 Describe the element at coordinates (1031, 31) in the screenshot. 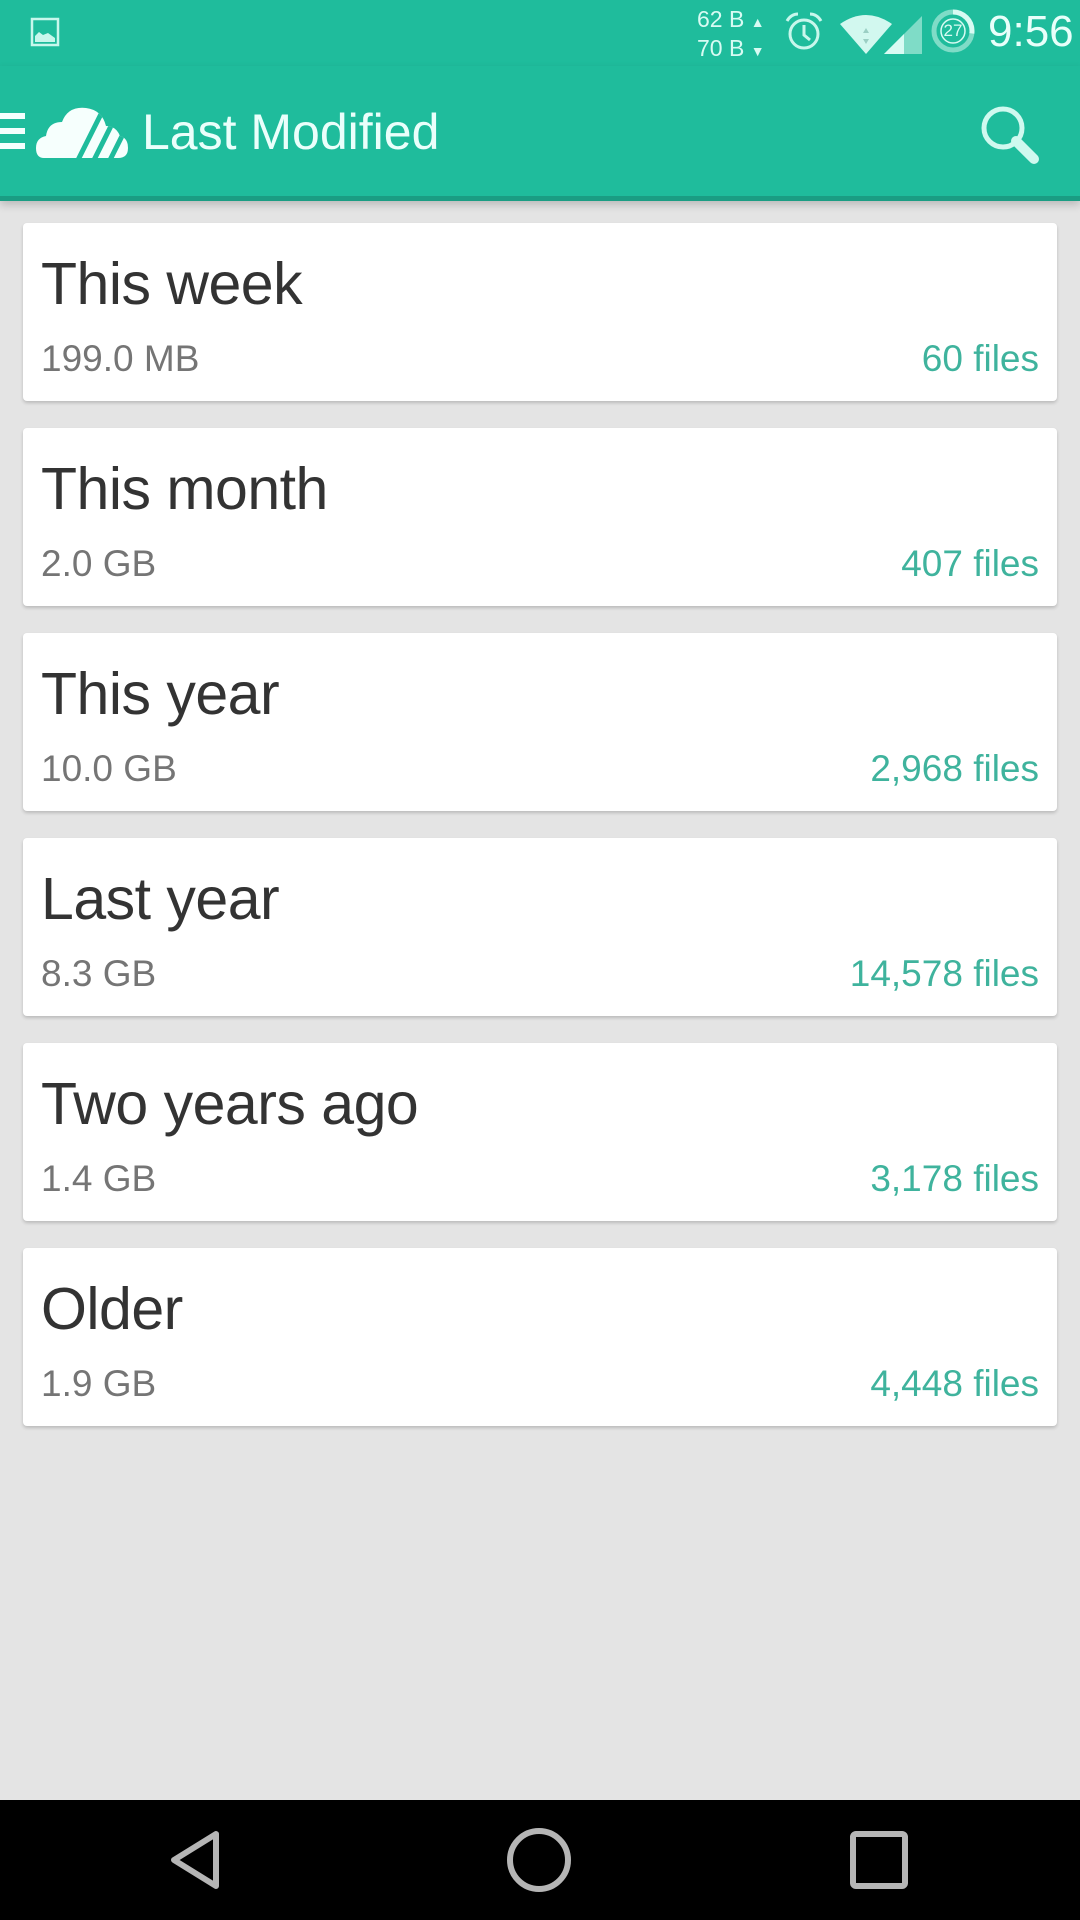

I see `clock: 9:56` at that location.